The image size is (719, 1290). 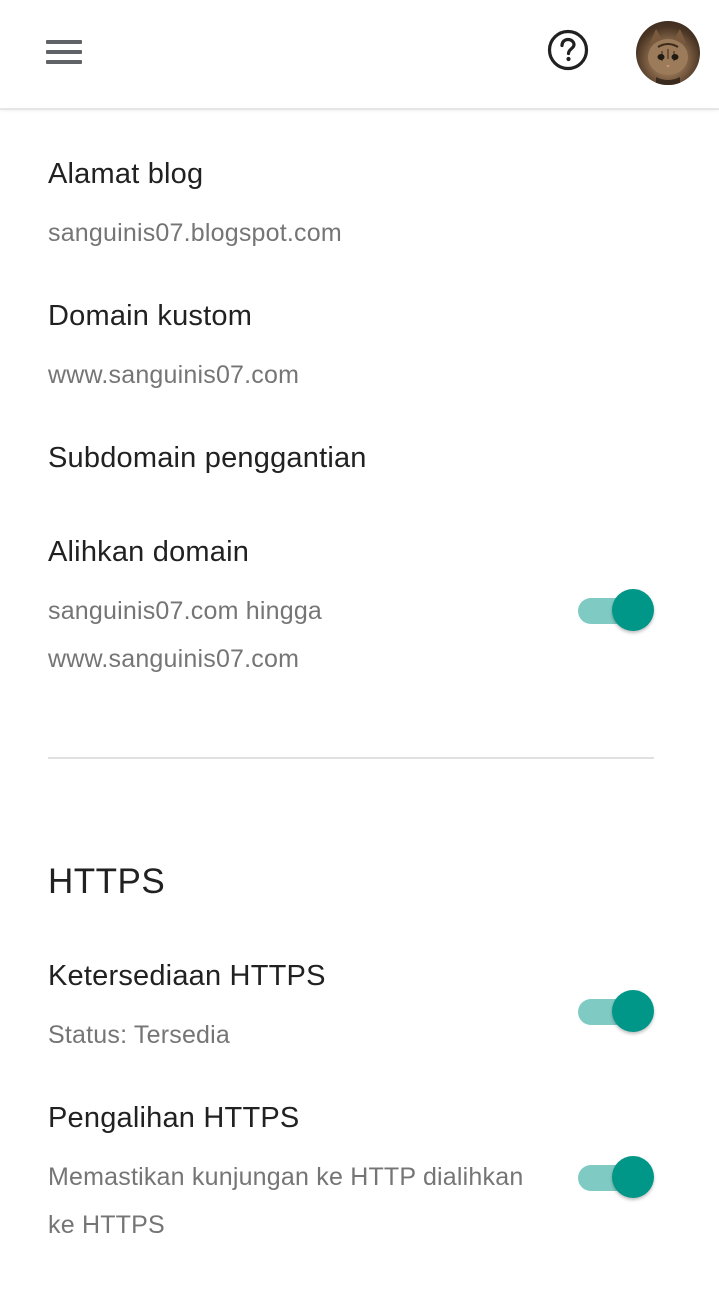 I want to click on blog-address-title: Alamat blog, so click(x=126, y=174).